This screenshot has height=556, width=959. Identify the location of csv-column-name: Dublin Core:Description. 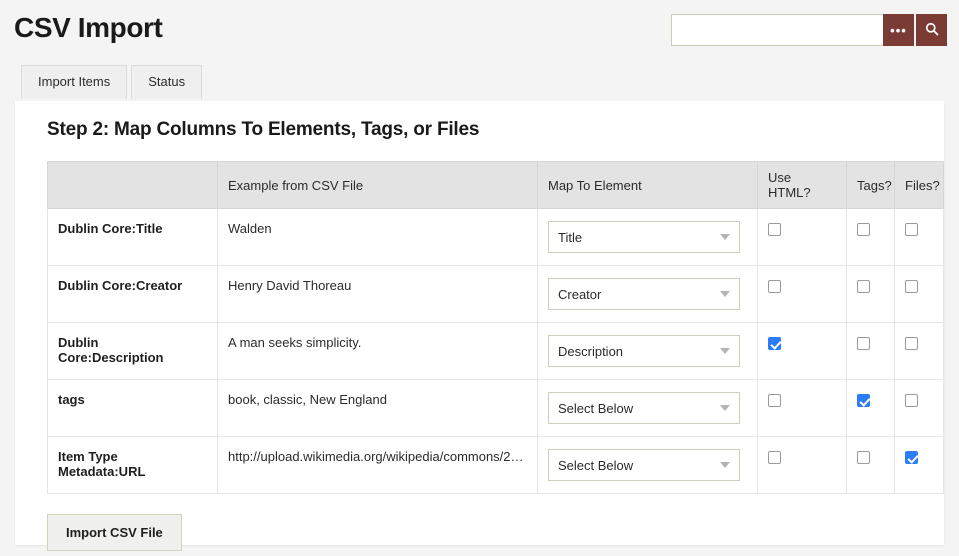
(132, 351).